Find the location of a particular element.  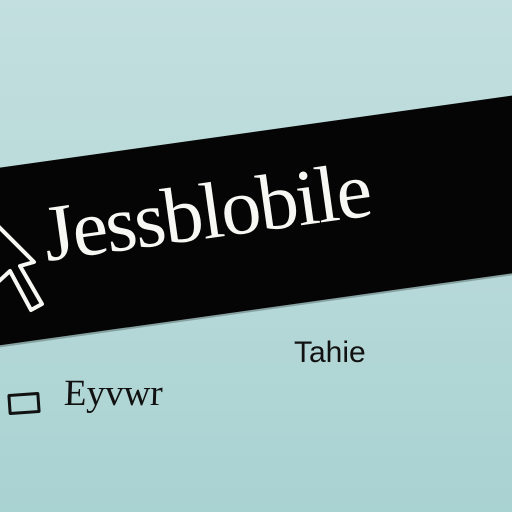

checkbox is located at coordinates (24, 403).